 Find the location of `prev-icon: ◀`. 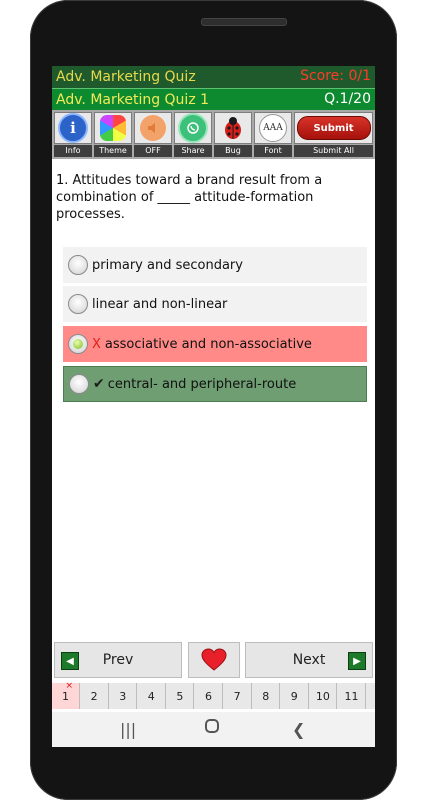

prev-icon: ◀ is located at coordinates (70, 661).